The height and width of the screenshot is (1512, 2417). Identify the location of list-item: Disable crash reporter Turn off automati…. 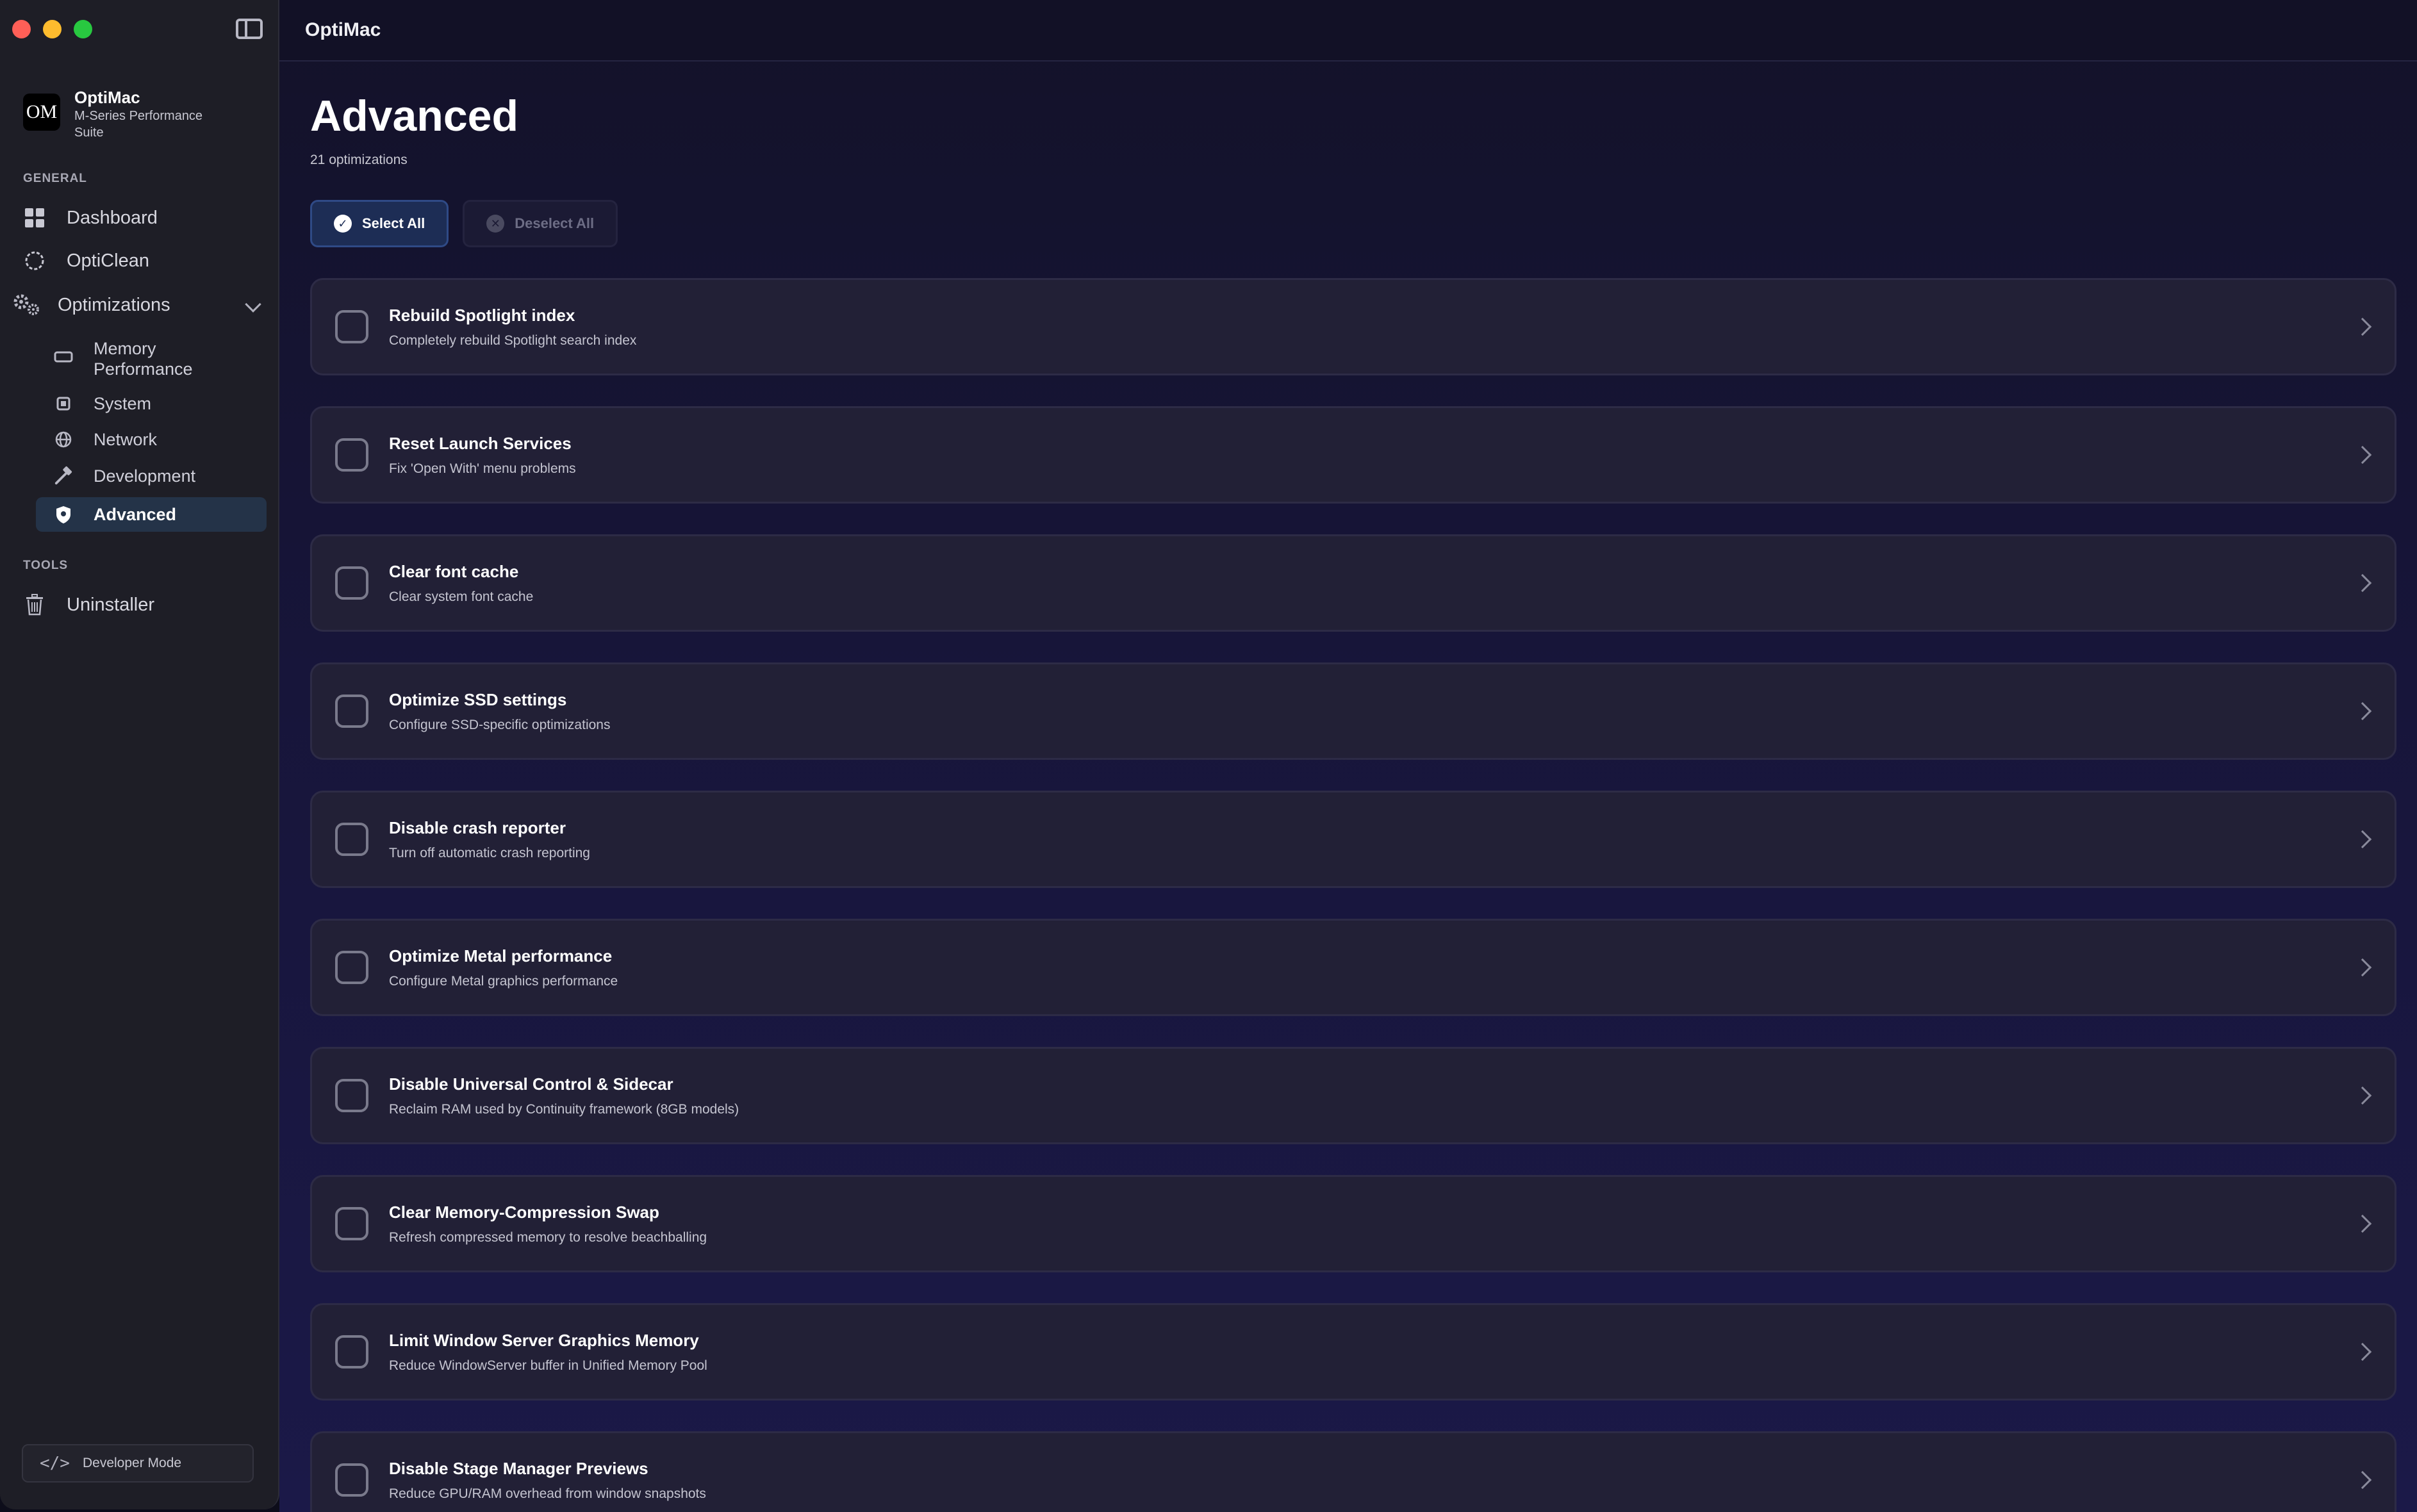
(1353, 839).